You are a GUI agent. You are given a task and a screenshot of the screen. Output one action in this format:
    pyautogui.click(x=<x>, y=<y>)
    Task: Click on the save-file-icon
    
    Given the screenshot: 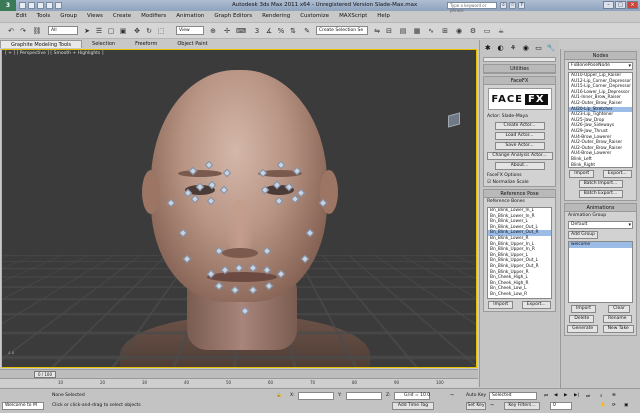 What is the action you would take?
    pyautogui.click(x=40, y=5)
    